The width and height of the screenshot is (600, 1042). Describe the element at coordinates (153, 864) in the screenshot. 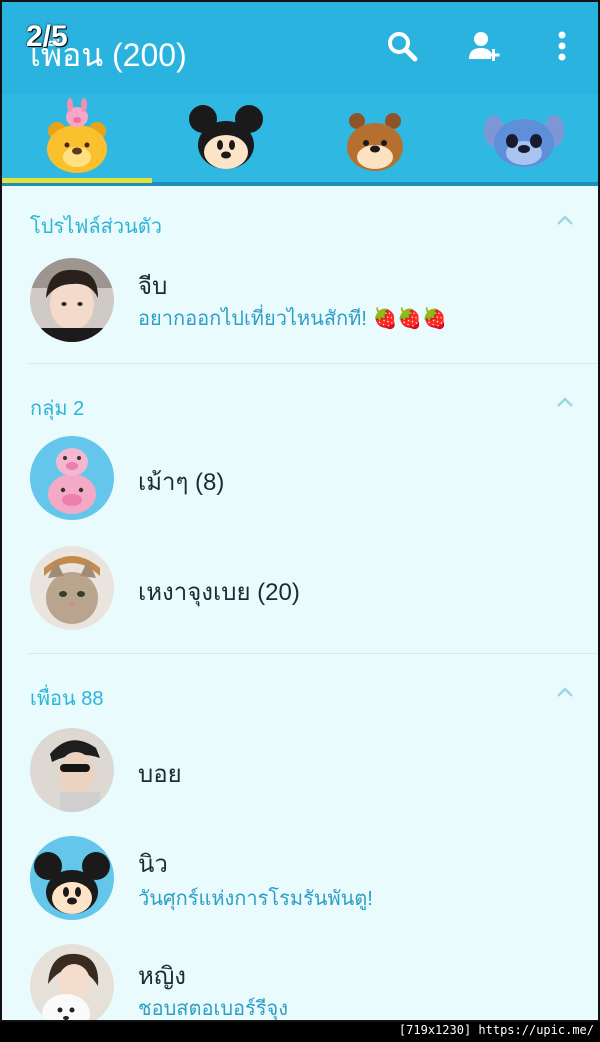

I see `friend-name: นิว` at that location.